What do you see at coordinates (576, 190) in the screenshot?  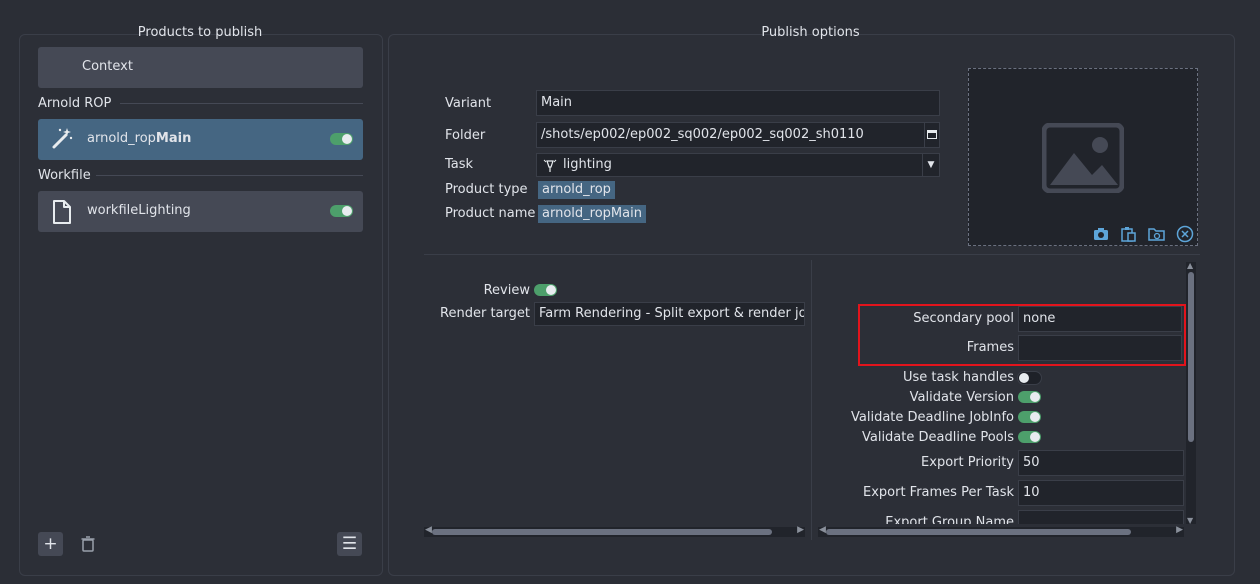 I see `product-type-value: arnold_rop` at bounding box center [576, 190].